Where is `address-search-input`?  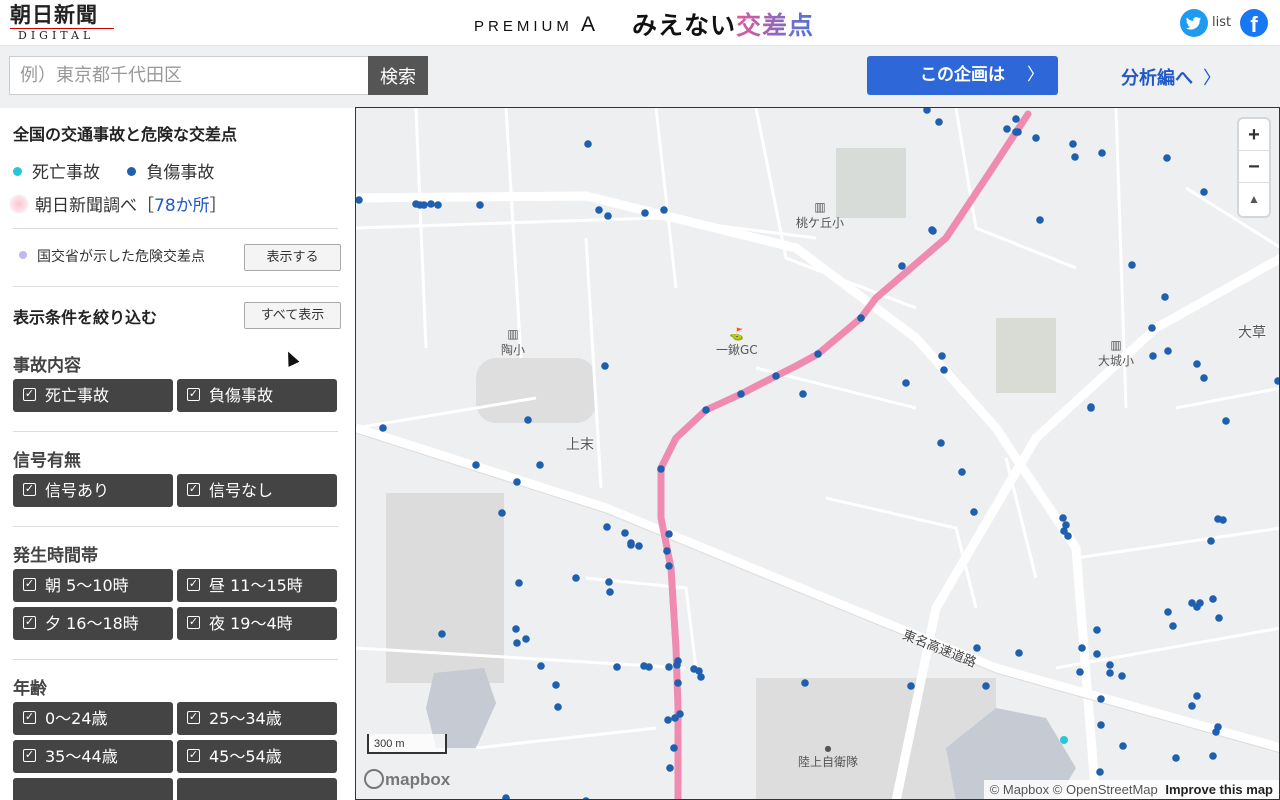
address-search-input is located at coordinates (189, 75).